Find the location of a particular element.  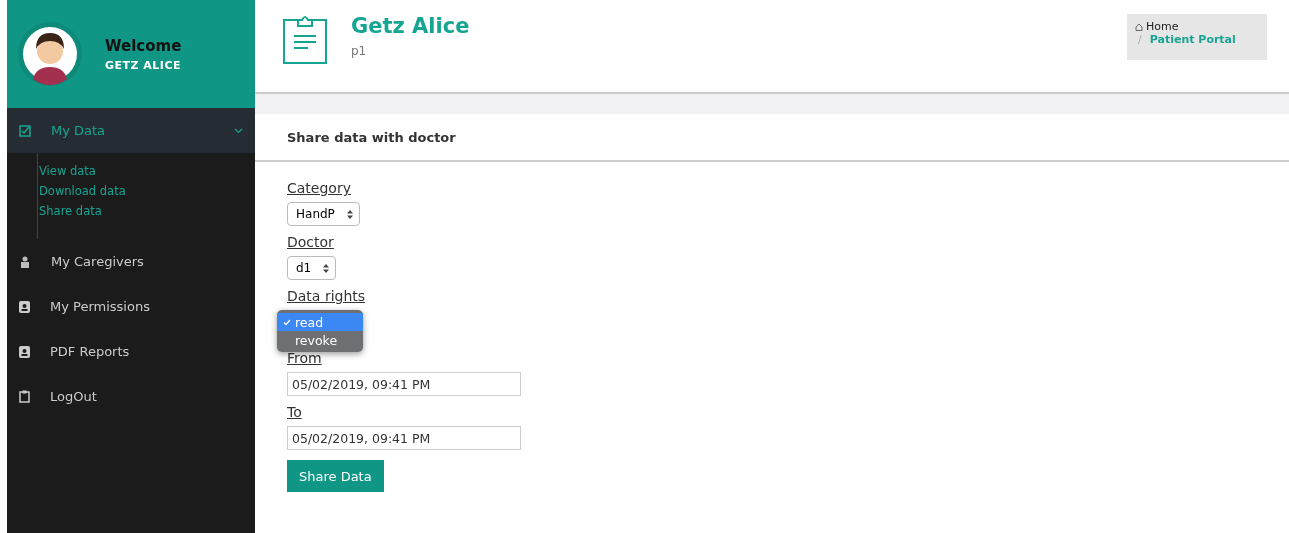

select-field: d1 is located at coordinates (312, 268).